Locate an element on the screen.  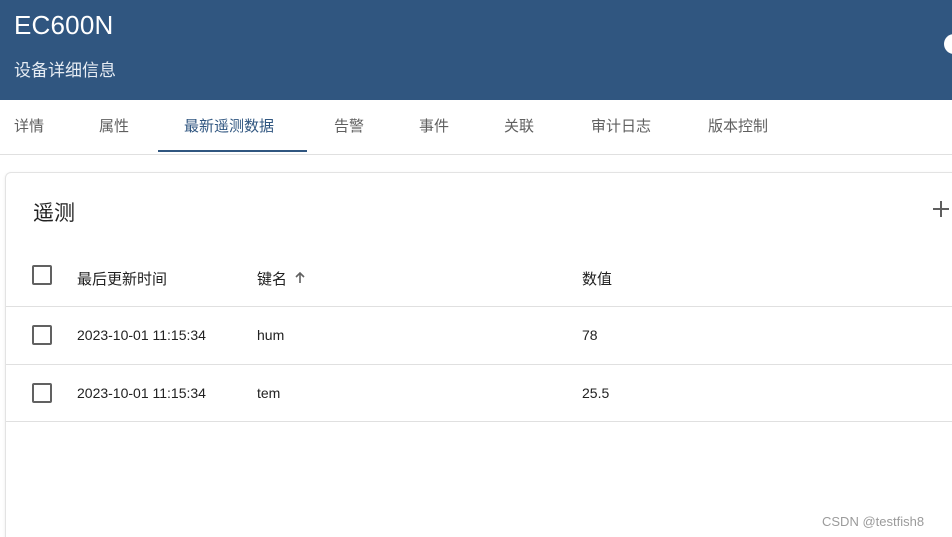
tab-latest-telemetry: 最新遥测数据 is located at coordinates (229, 127).